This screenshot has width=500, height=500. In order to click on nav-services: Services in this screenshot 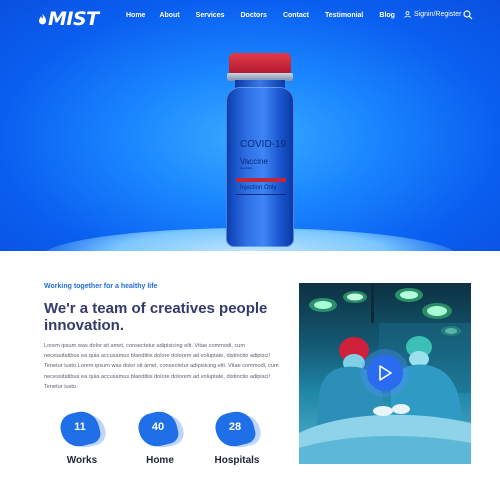, I will do `click(210, 16)`.